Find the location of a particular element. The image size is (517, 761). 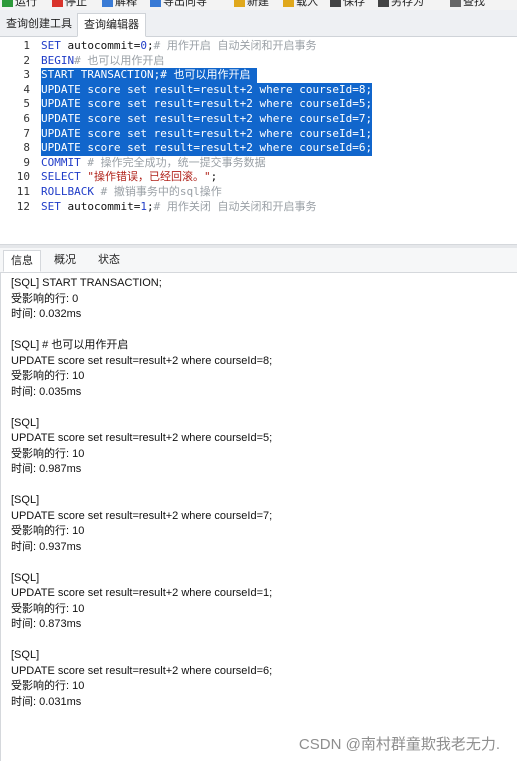

editor-line: 10 SELECT "操作错误，已经回滚。"; is located at coordinates (258, 177).